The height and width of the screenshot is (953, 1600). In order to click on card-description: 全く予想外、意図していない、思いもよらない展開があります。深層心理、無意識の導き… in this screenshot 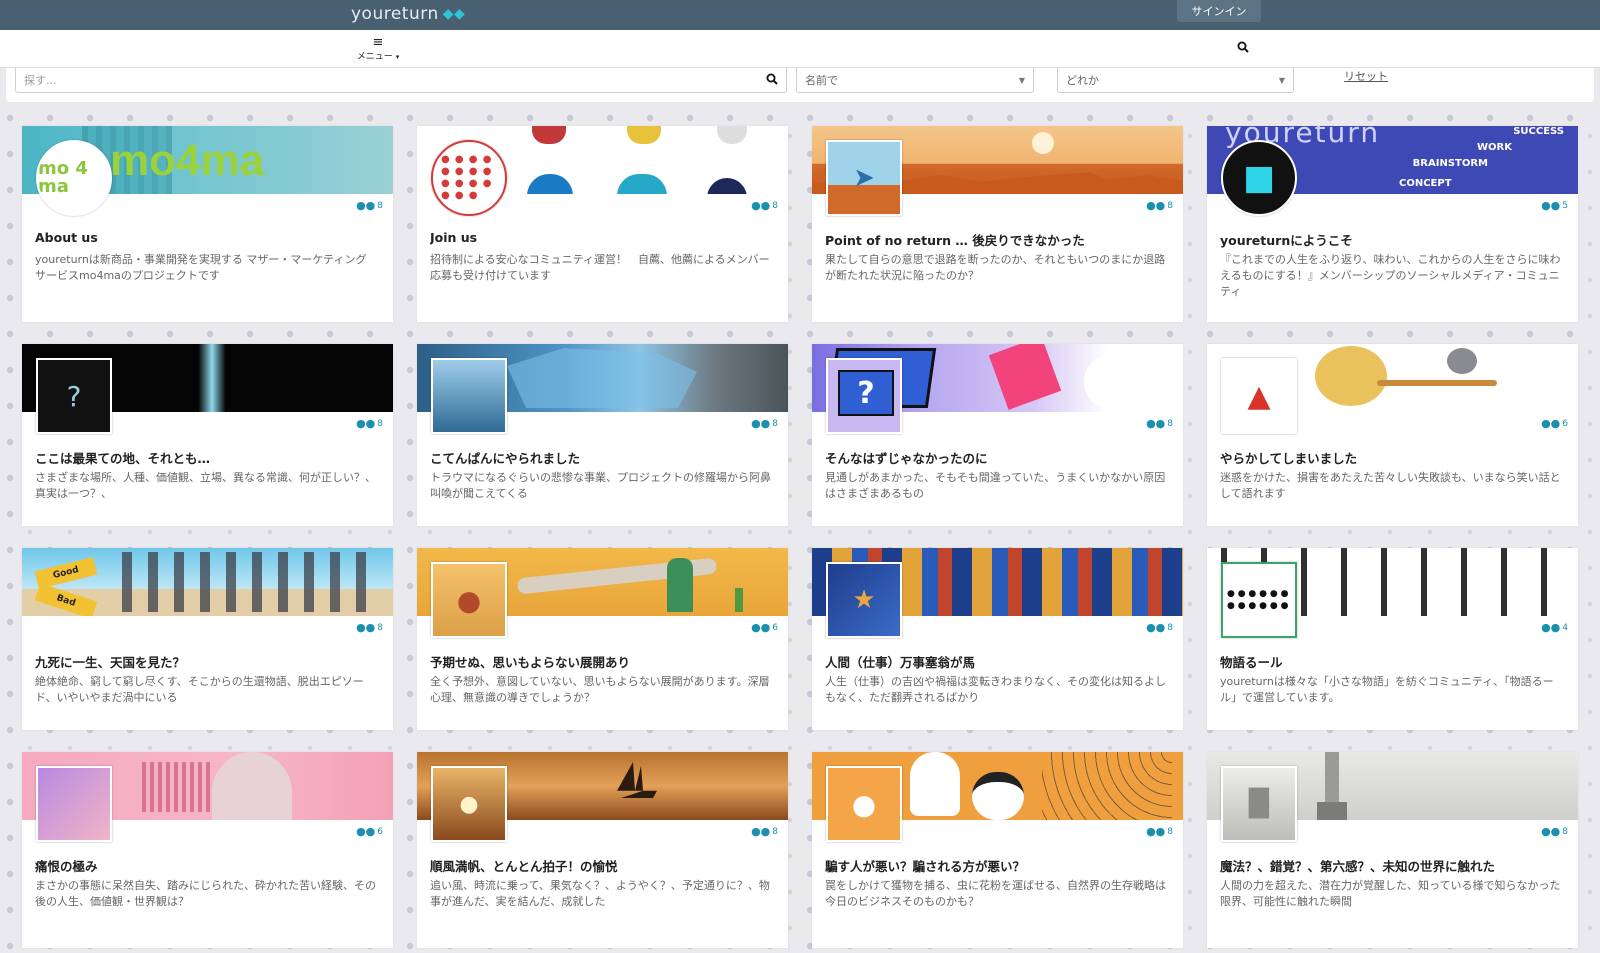, I will do `click(600, 689)`.